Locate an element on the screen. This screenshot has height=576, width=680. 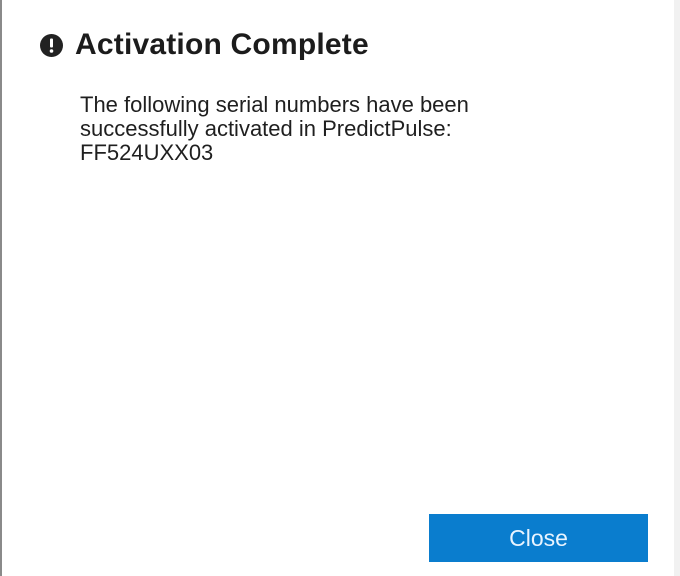
dialog-left-border is located at coordinates (1, 288).